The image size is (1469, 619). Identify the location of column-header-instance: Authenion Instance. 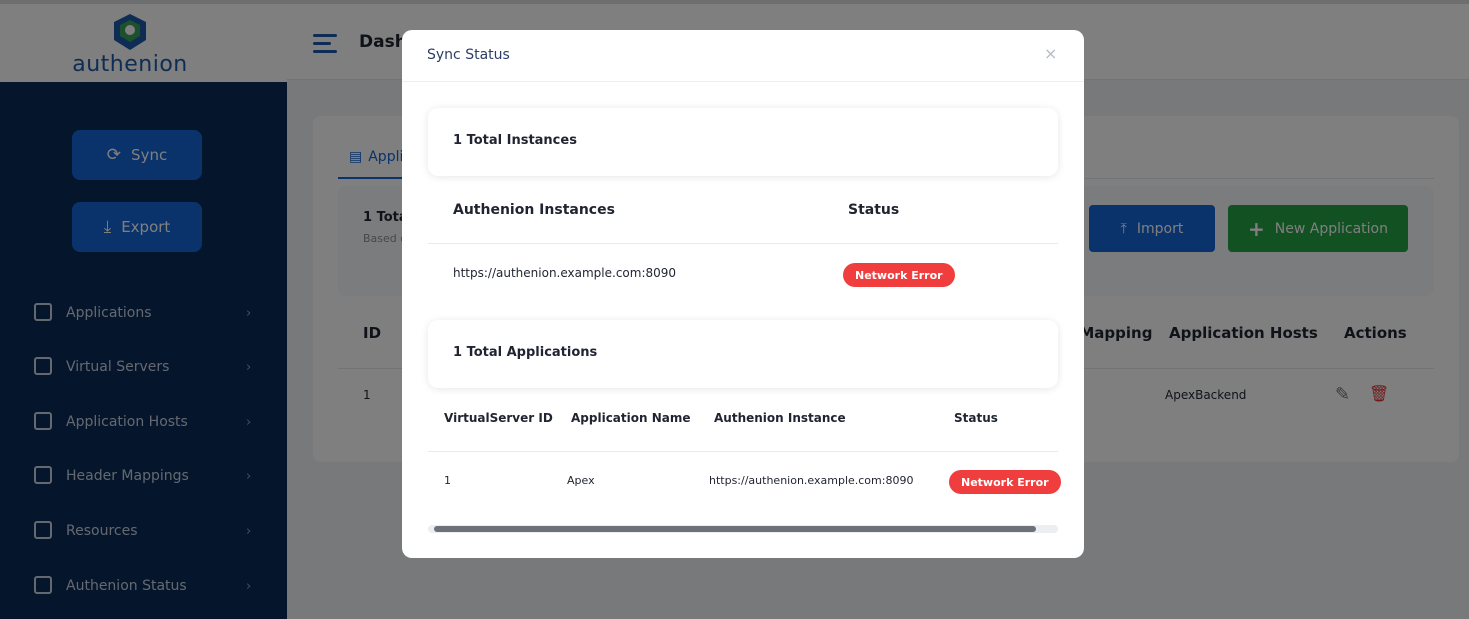
(780, 418).